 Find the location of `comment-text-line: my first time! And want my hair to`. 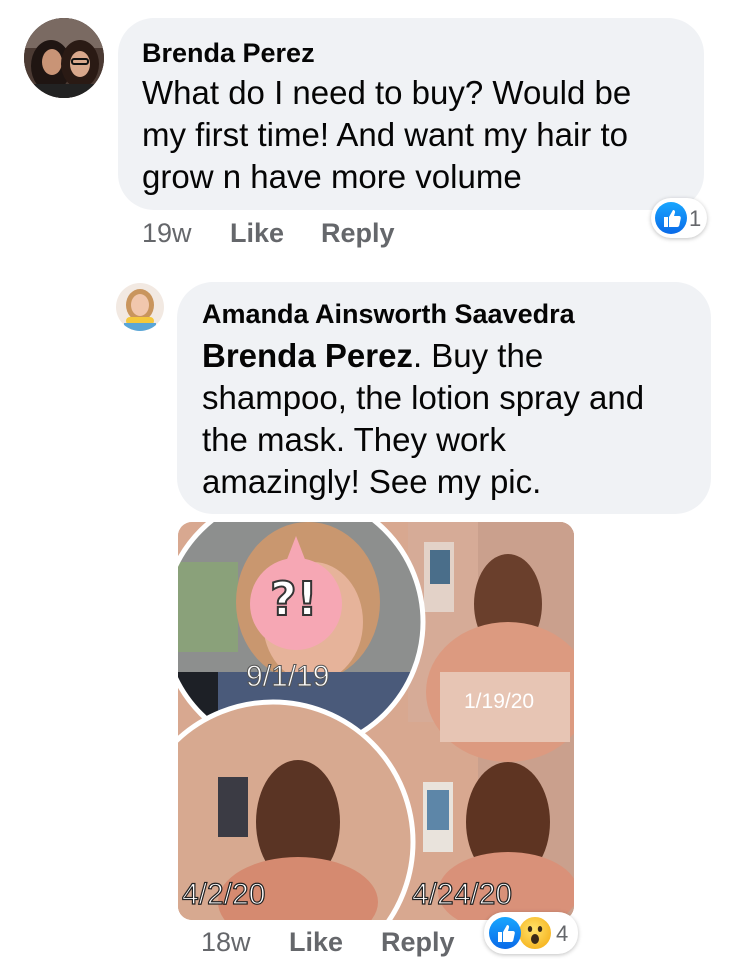

comment-text-line: my first time! And want my hair to is located at coordinates (385, 134).